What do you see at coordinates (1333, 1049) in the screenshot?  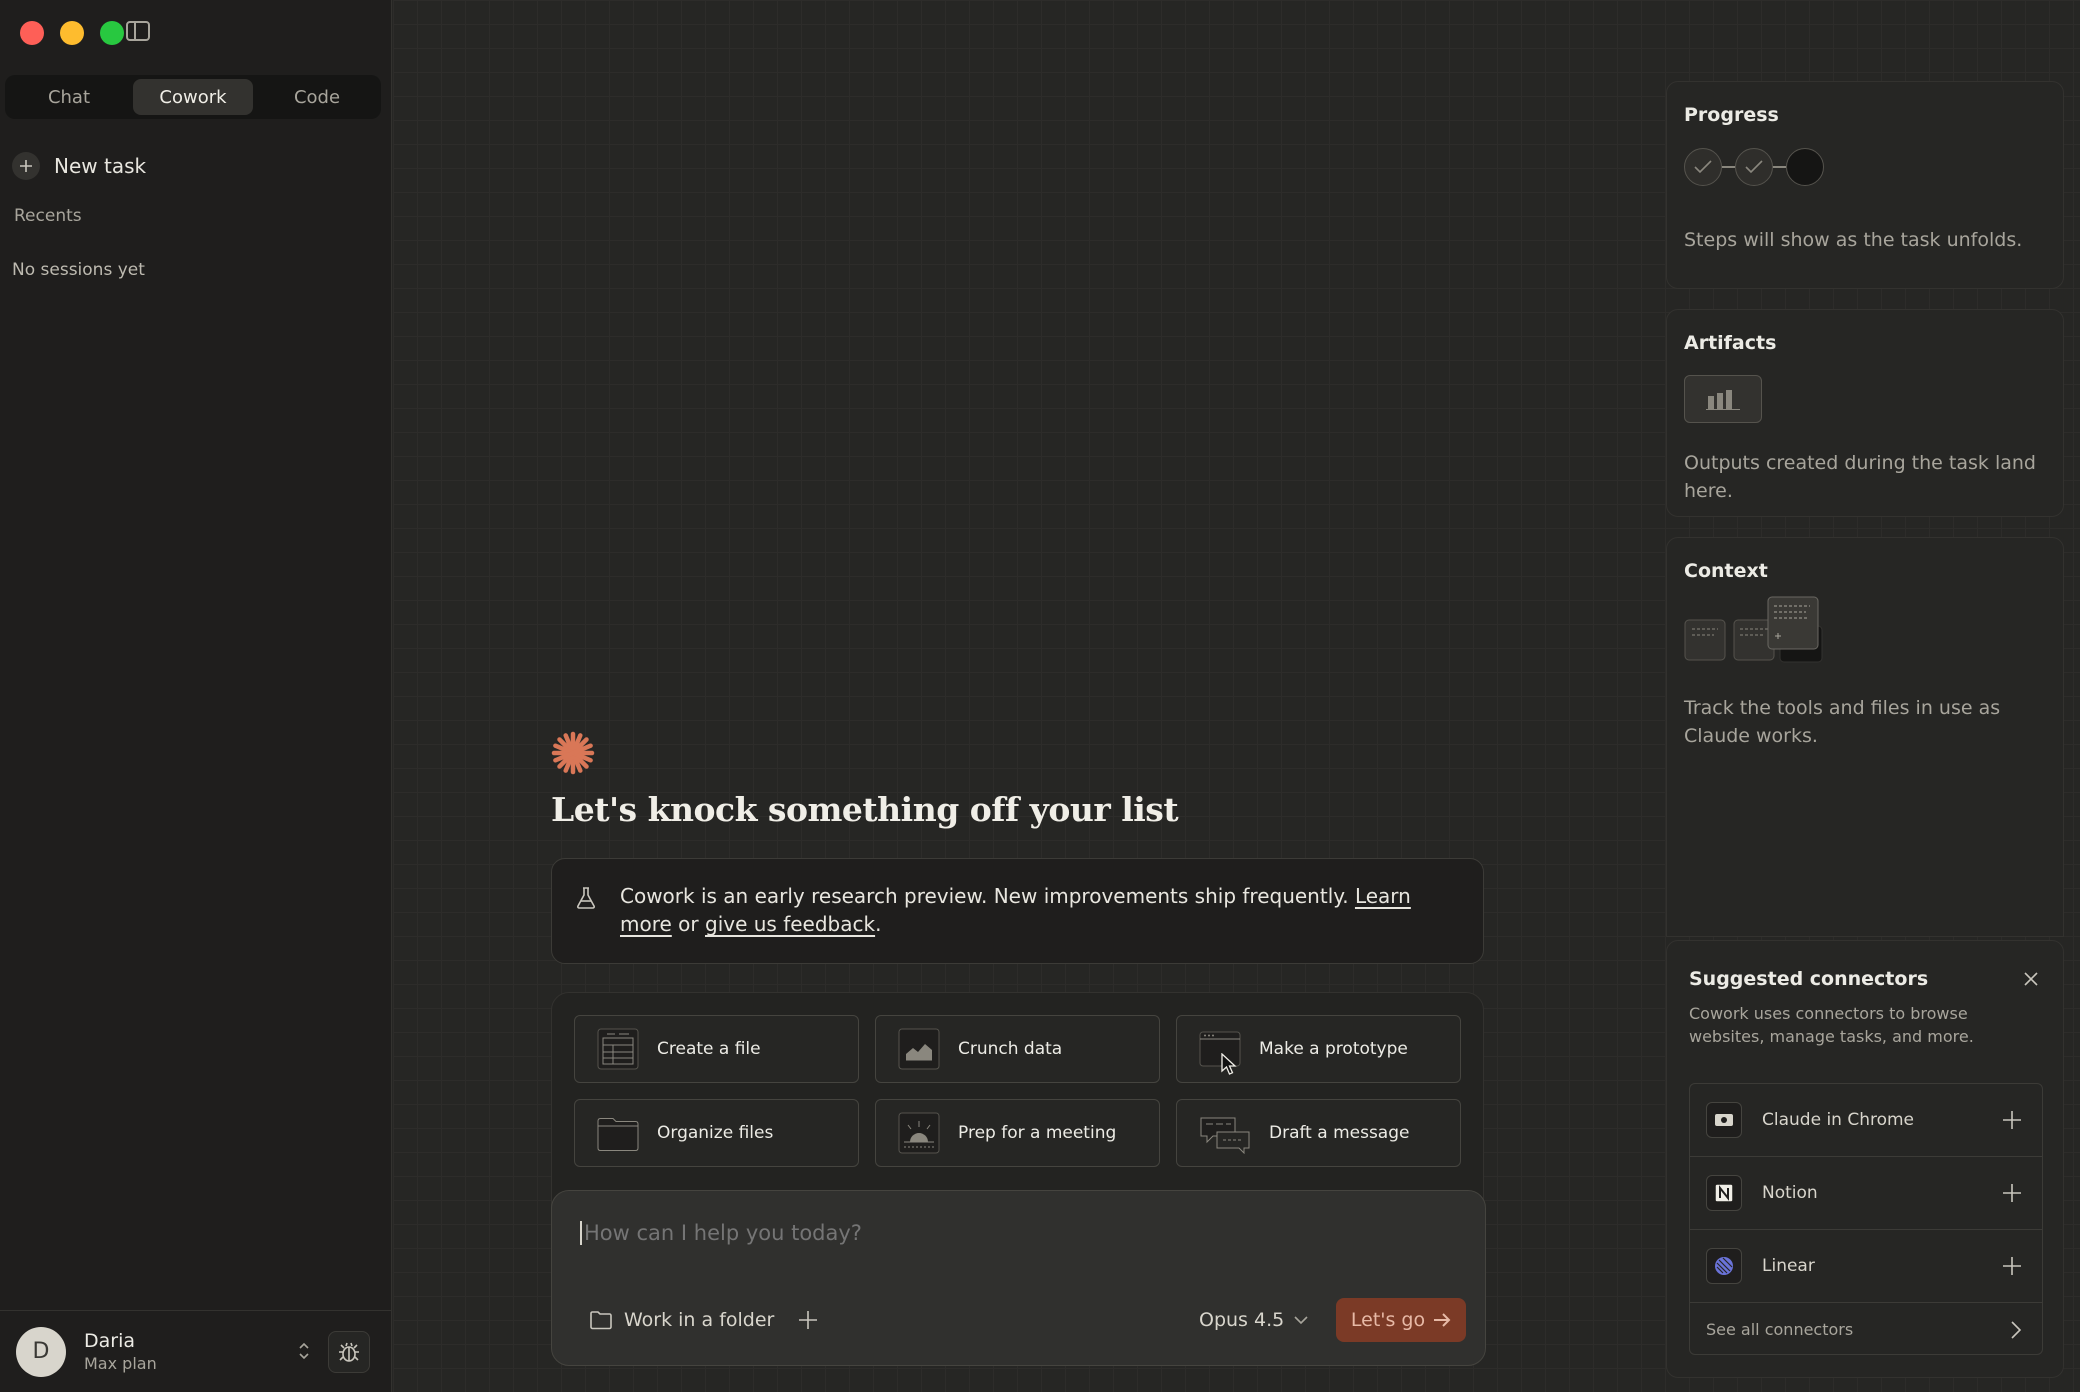 I see `action-label: Make a prototype` at bounding box center [1333, 1049].